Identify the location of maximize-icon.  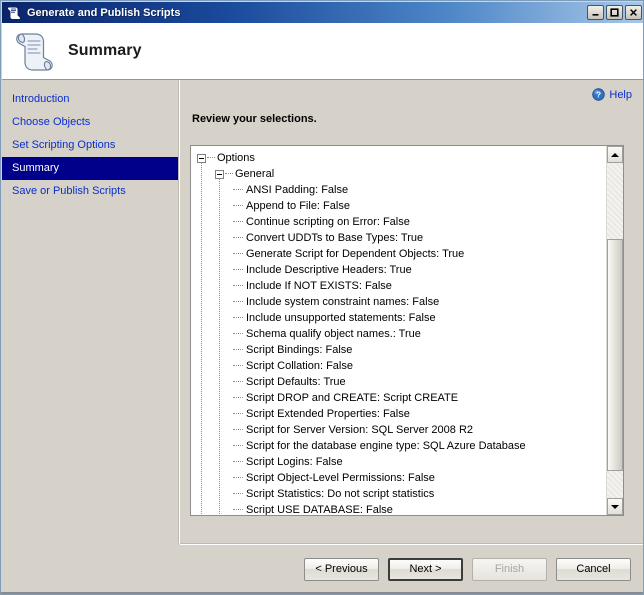
(614, 12).